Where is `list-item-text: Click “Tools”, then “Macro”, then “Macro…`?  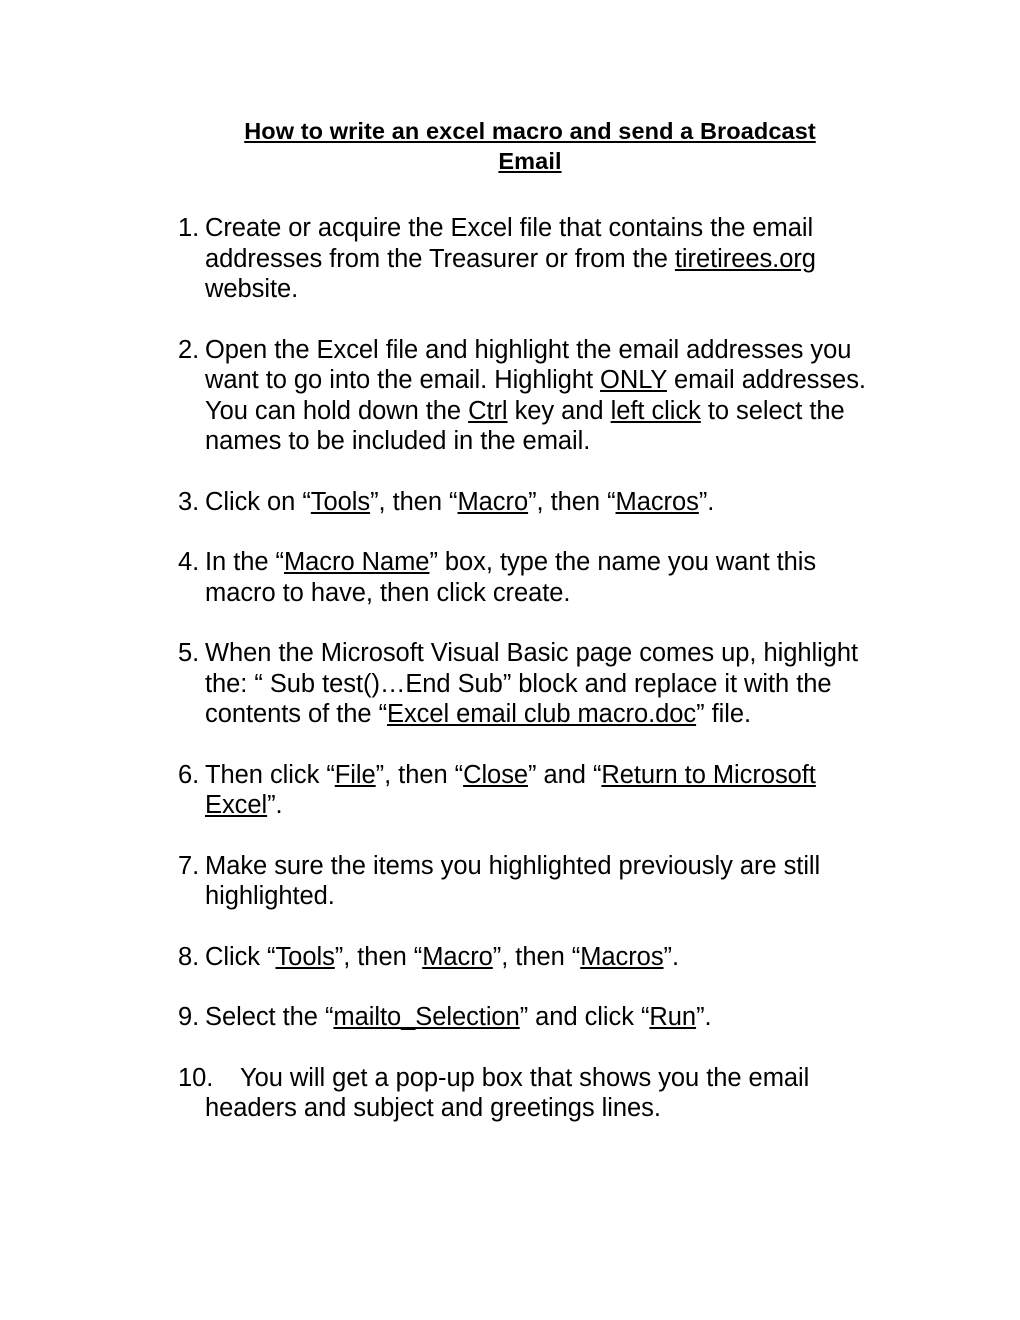 list-item-text: Click “Tools”, then “Macro”, then “Macro… is located at coordinates (541, 957).